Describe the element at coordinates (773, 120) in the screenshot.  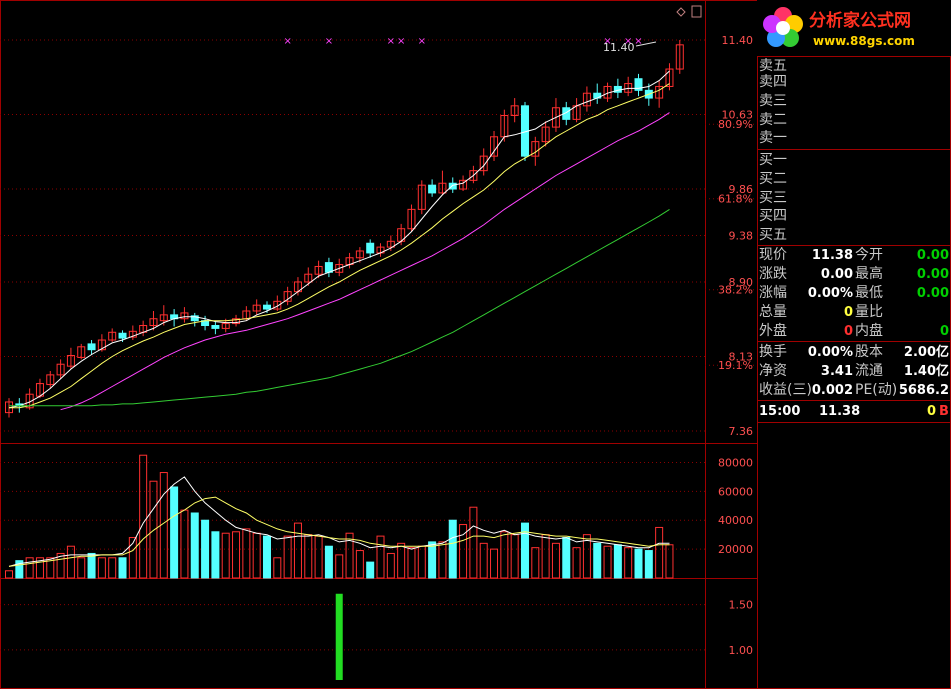
I see `sell-2-label: 卖二` at that location.